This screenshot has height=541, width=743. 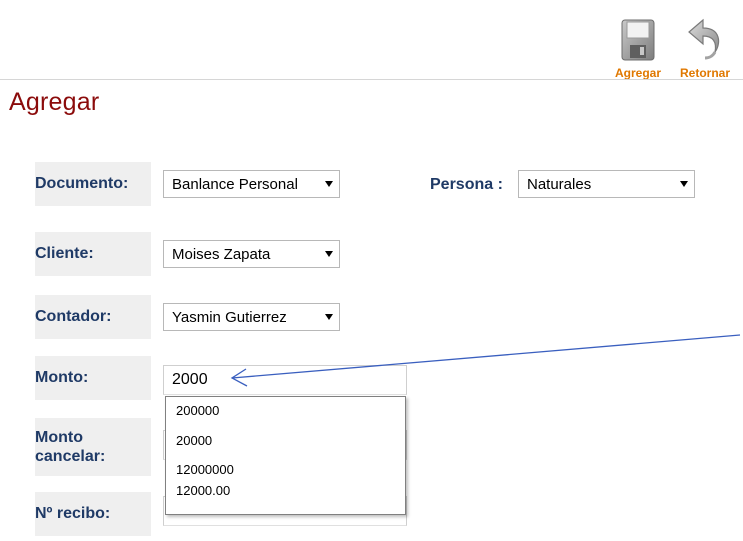 I want to click on agregar-button: Agregar, so click(x=638, y=46).